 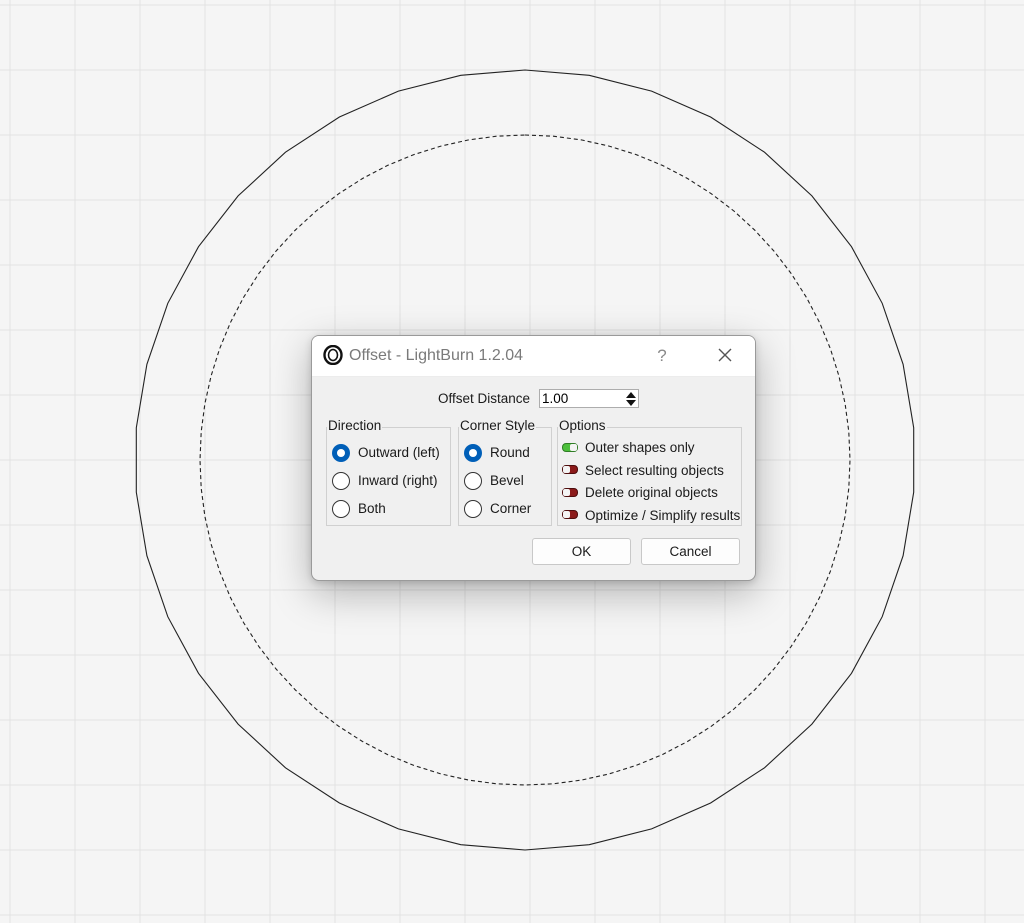 I want to click on select-resulting-objects-label: Select resulting objects, so click(x=654, y=470).